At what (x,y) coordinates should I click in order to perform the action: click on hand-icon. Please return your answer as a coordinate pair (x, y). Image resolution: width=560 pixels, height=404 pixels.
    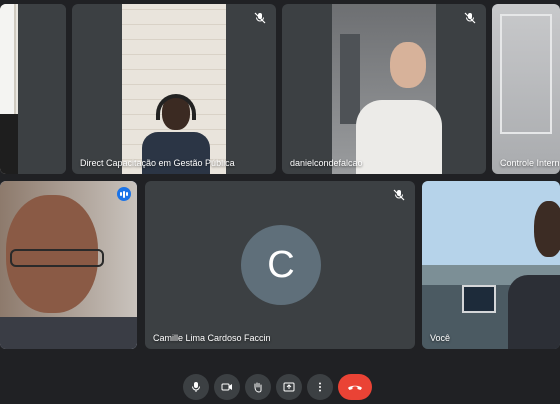
    Looking at the image, I should click on (258, 387).